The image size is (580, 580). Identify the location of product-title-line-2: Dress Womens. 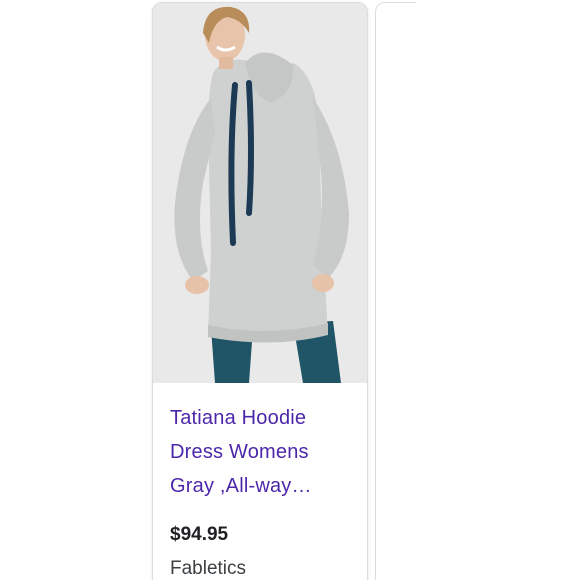
(265, 452).